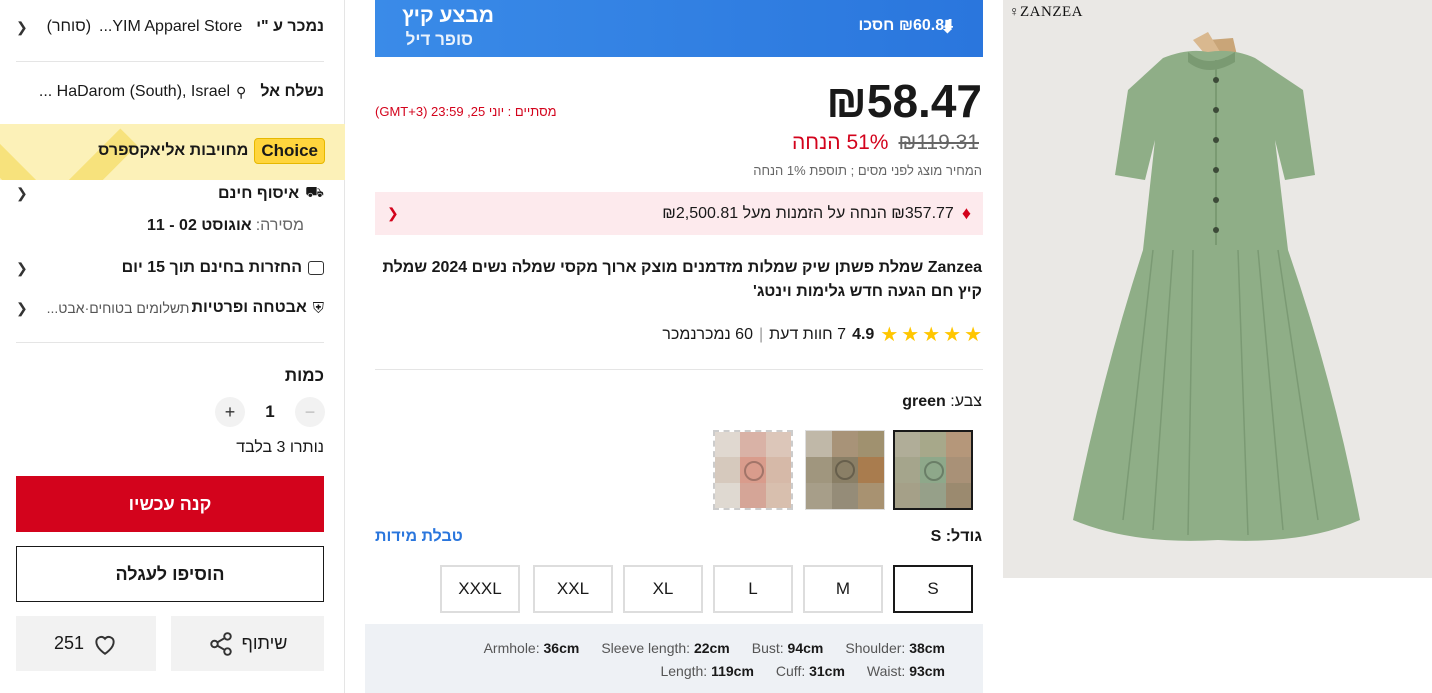 Image resolution: width=1432 pixels, height=693 pixels. I want to click on share-button: שיתוף, so click(247, 643).